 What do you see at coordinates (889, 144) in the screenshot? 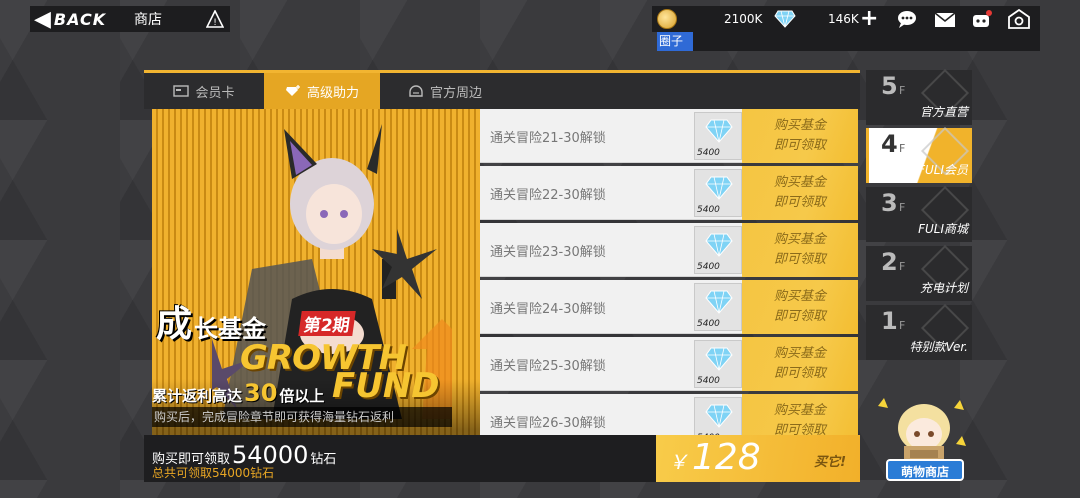
I see `floor-number: 4` at bounding box center [889, 144].